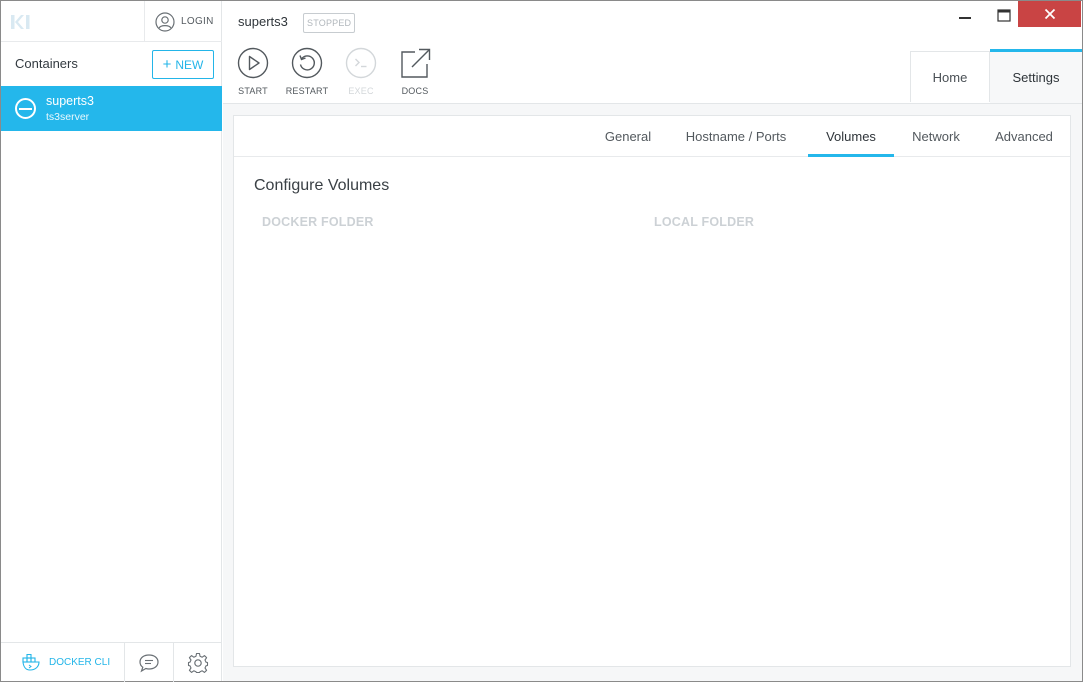 The width and height of the screenshot is (1083, 682). What do you see at coordinates (197, 21) in the screenshot?
I see `login-label: LOGIN` at bounding box center [197, 21].